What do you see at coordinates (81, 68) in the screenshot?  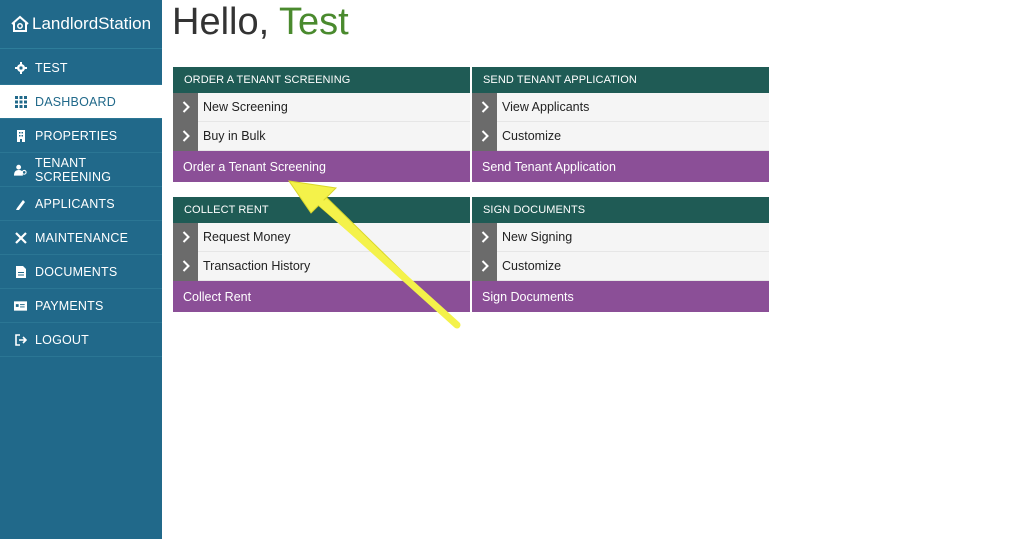 I see `sidebar-item-test: TEST` at bounding box center [81, 68].